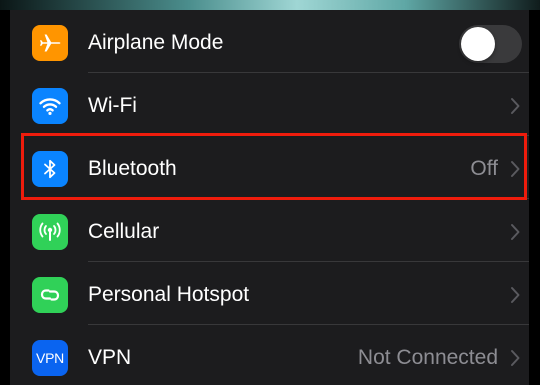  I want to click on vpn-icon-text: VPN, so click(50, 358).